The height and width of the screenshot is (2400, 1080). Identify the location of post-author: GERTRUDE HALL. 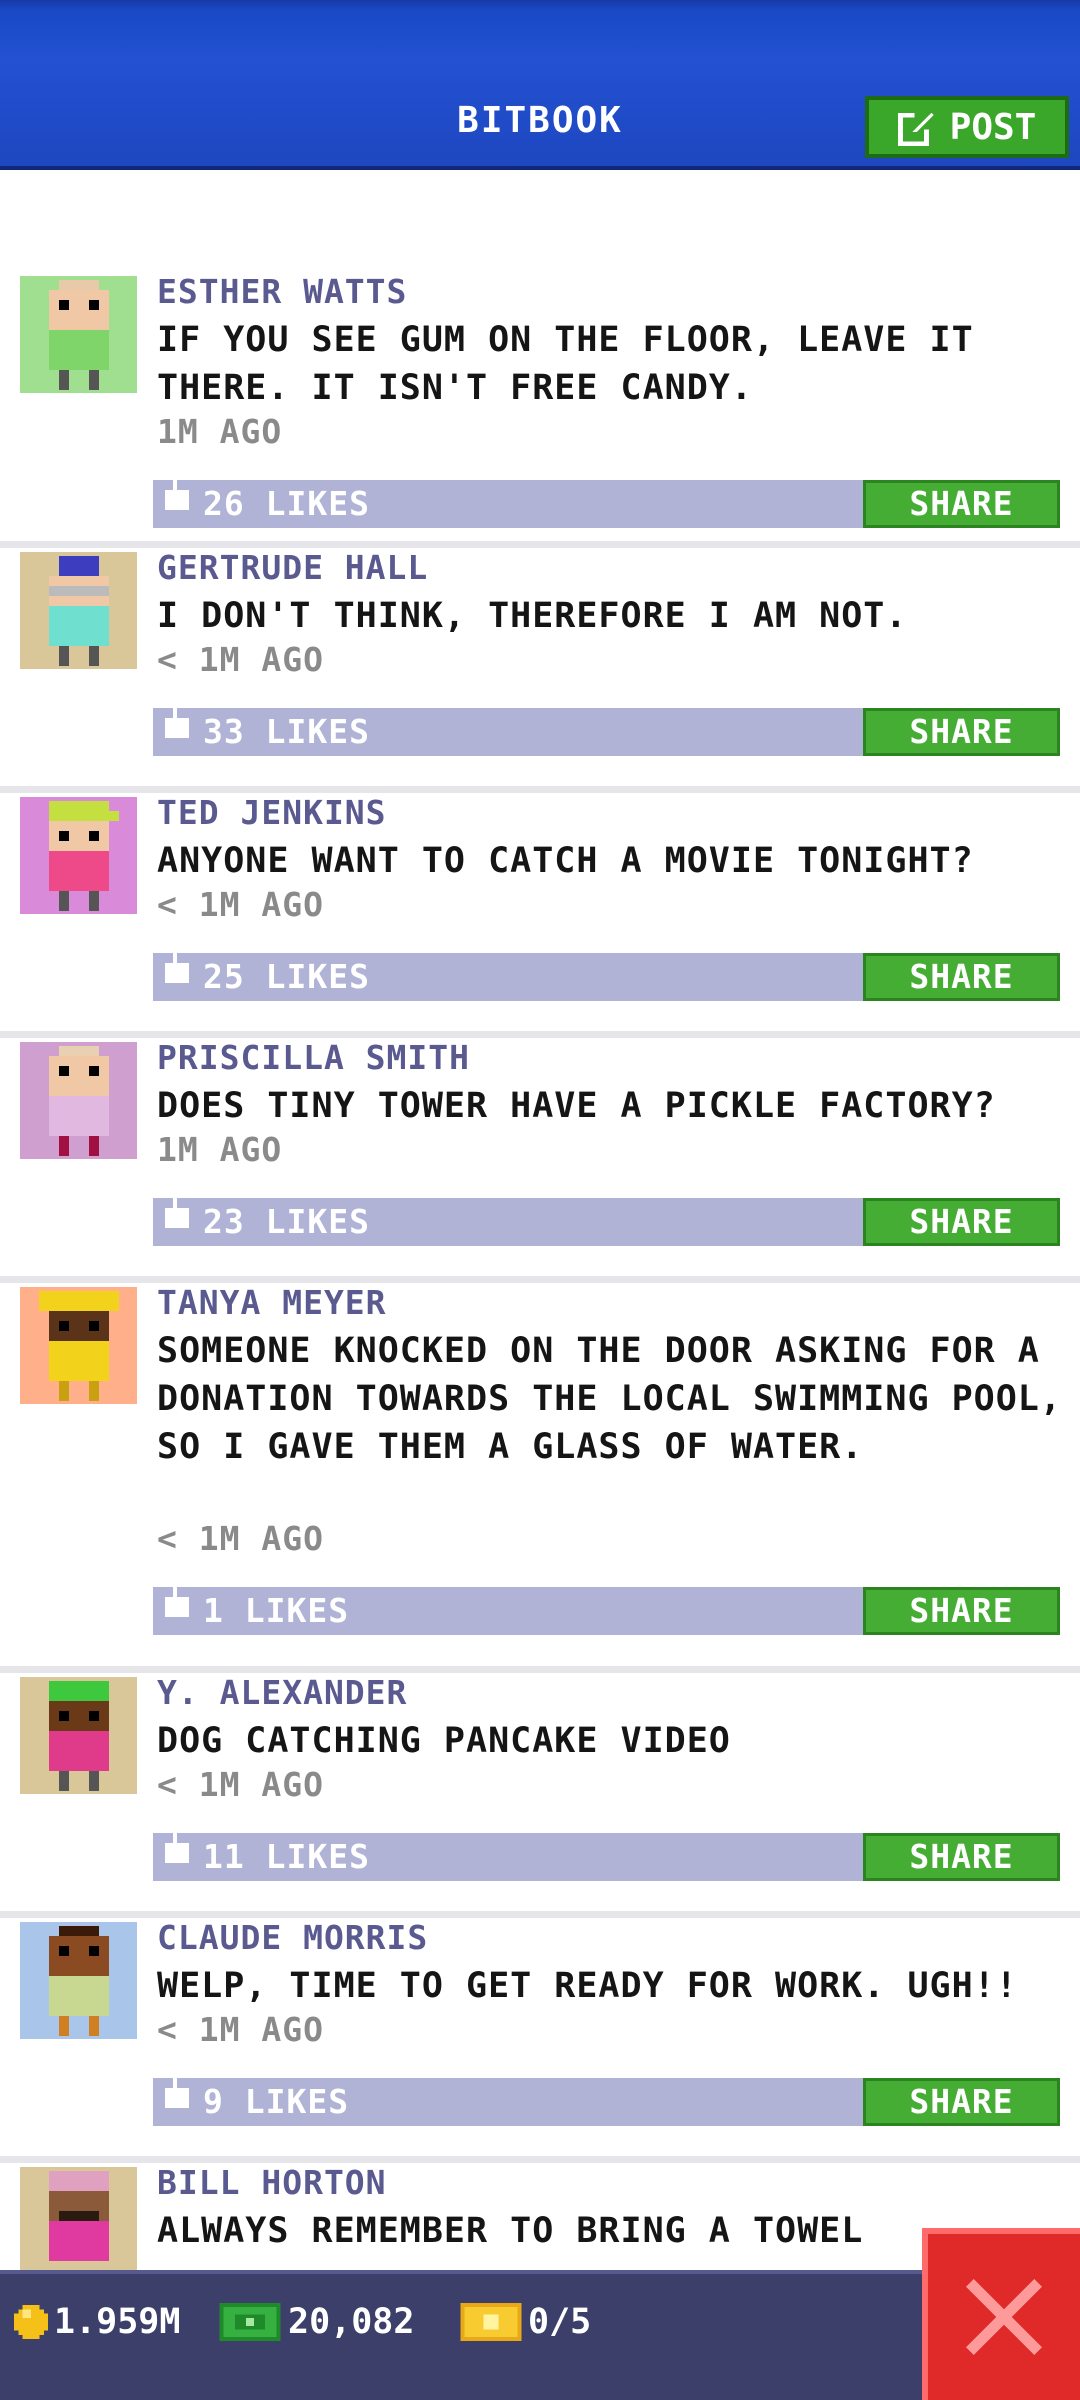
(292, 568).